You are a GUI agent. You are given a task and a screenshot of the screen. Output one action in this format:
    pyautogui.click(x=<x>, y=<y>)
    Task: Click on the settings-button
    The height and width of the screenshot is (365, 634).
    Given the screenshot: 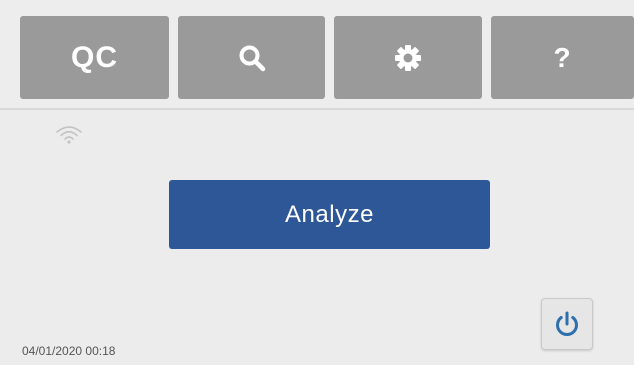 What is the action you would take?
    pyautogui.click(x=408, y=57)
    